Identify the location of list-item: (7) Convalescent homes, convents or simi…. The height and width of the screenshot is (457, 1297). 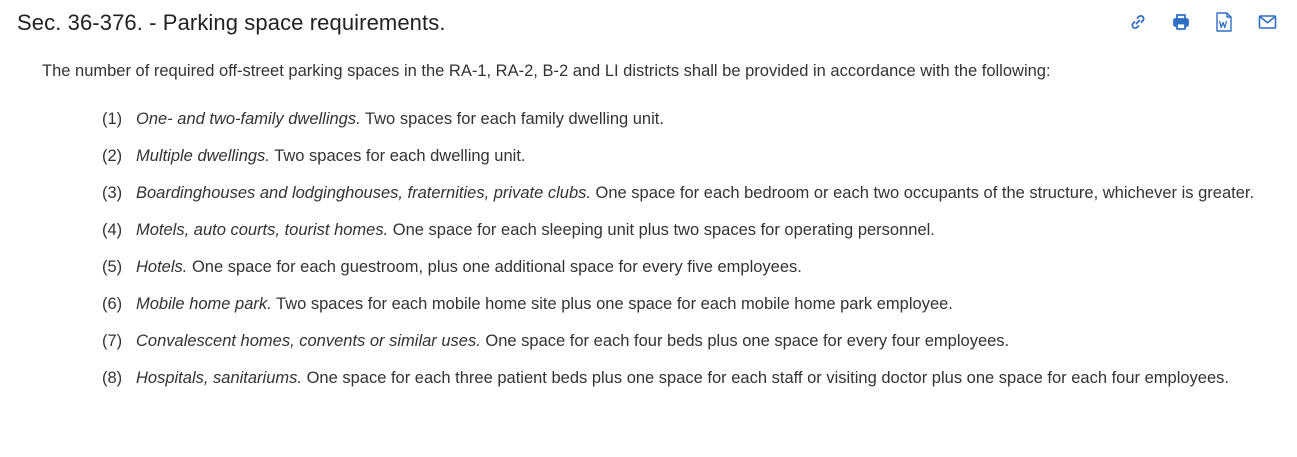
(692, 342).